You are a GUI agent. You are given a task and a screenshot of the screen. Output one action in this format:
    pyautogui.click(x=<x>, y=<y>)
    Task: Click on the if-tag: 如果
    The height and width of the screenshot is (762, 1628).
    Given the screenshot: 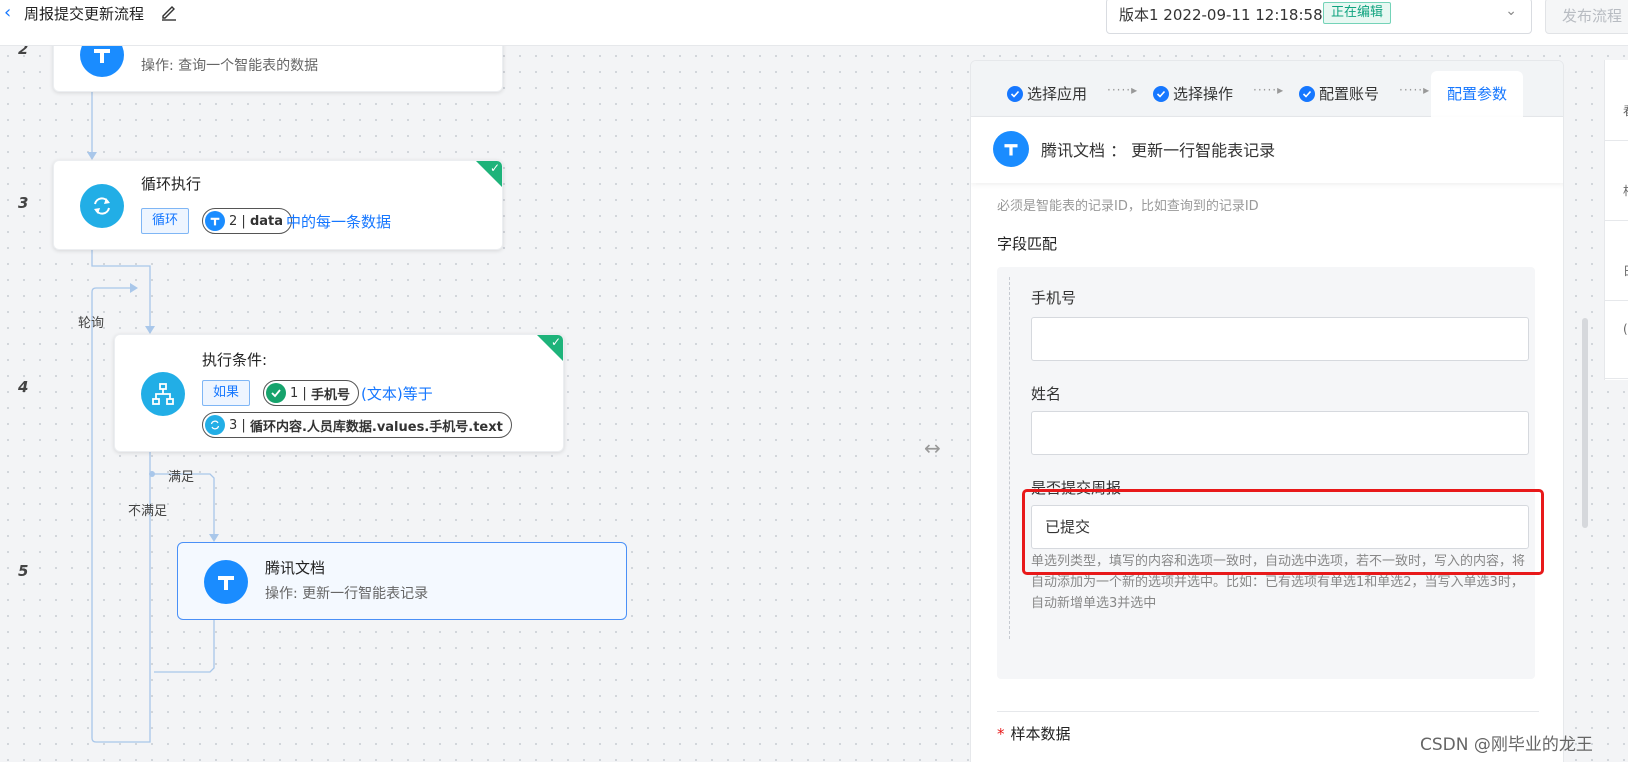 What is the action you would take?
    pyautogui.click(x=226, y=393)
    